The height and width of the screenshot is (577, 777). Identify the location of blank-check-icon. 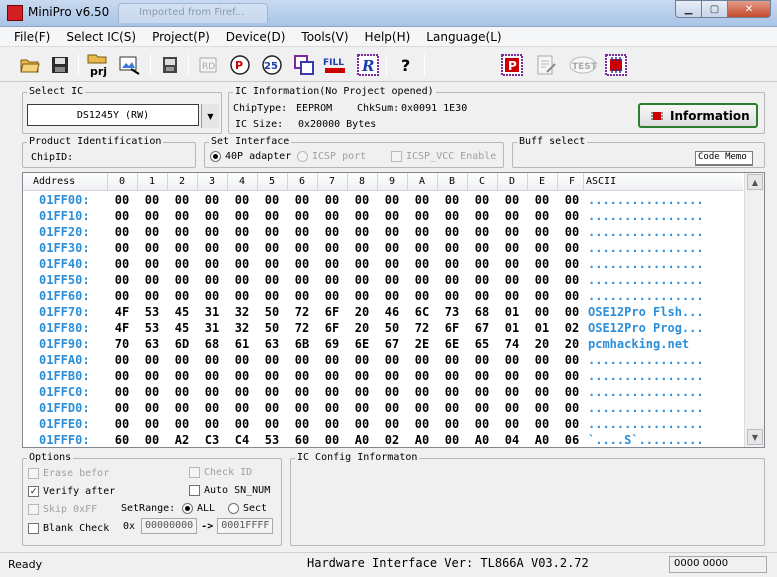
(304, 65).